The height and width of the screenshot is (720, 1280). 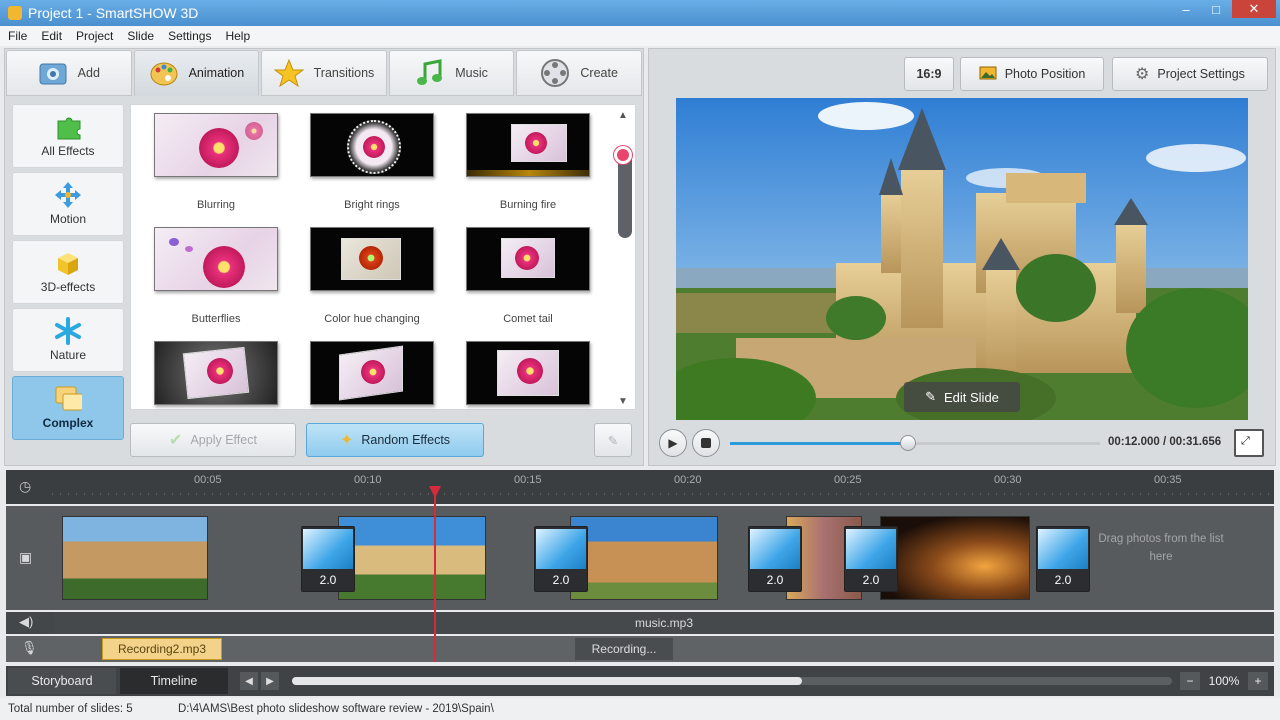 What do you see at coordinates (223, 440) in the screenshot?
I see `apply-effect-label: Apply Effect` at bounding box center [223, 440].